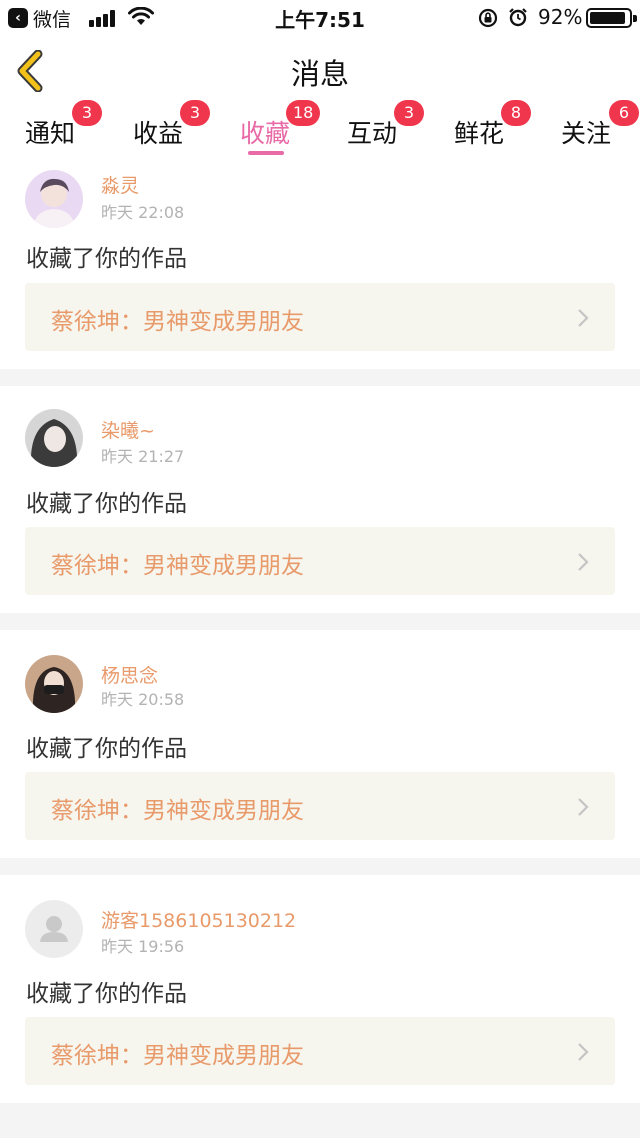  I want to click on rotation-lock-icon, so click(488, 18).